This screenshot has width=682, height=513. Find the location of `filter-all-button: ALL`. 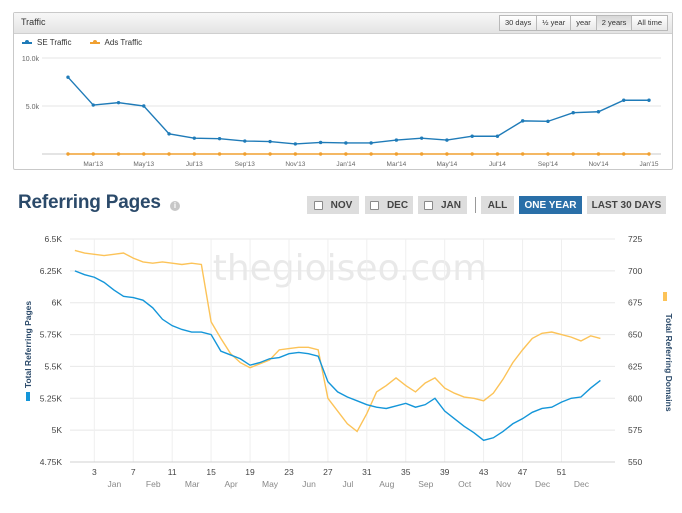

filter-all-button: ALL is located at coordinates (497, 205).